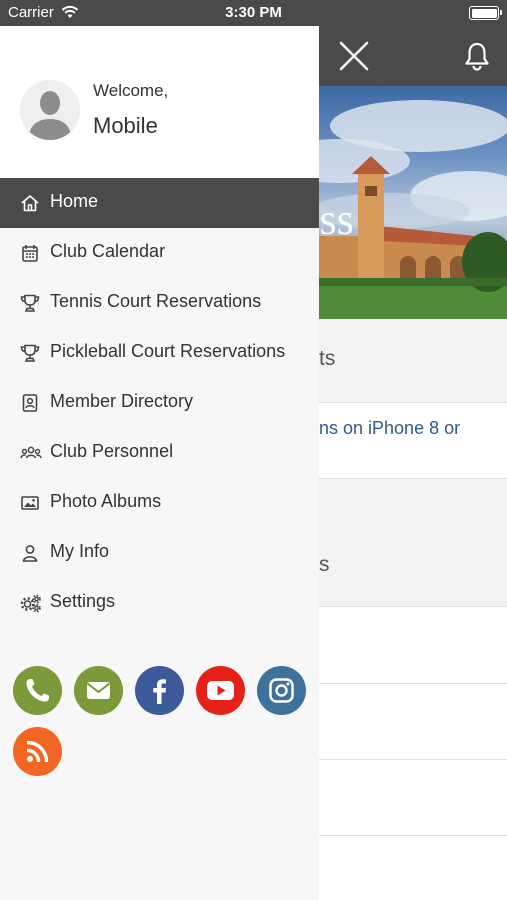  Describe the element at coordinates (122, 401) in the screenshot. I see `nav-item-label: Member Directory` at that location.